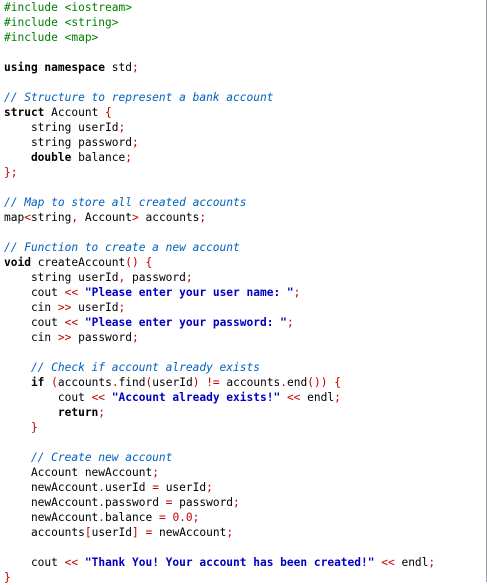 The height and width of the screenshot is (585, 487). Describe the element at coordinates (219, 517) in the screenshot. I see `code-line: newAccount.balance = 0.0;` at that location.